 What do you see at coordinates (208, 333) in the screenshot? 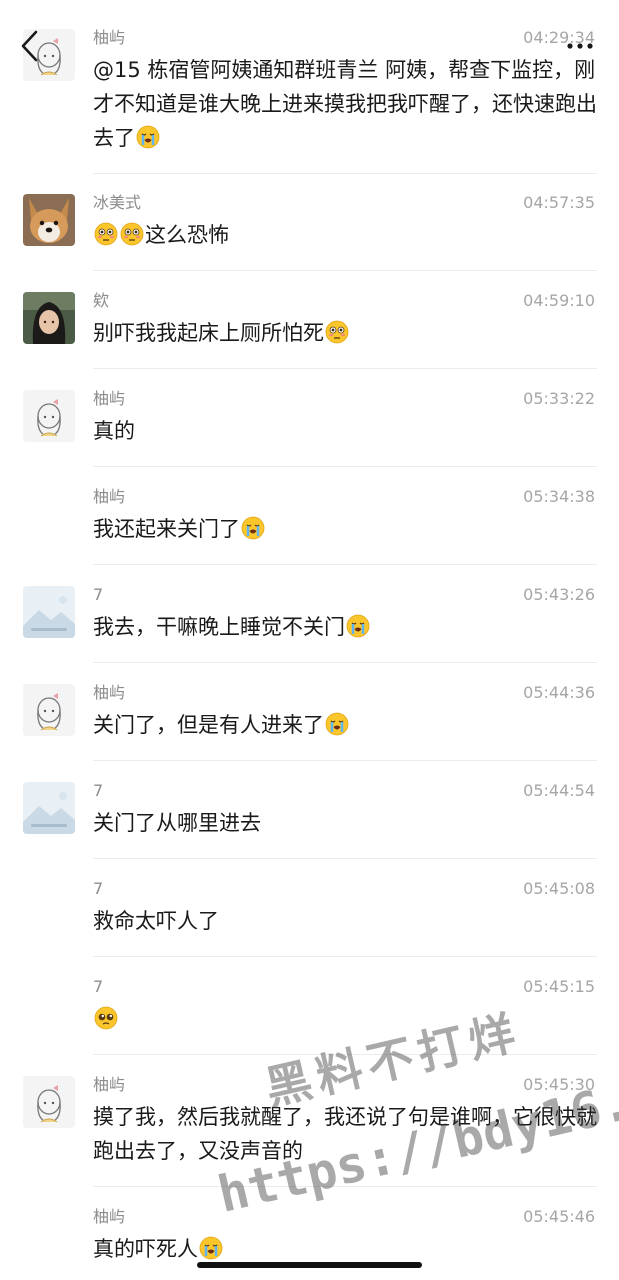
I see `message-text-content: 别吓我我起床上厕所怕死` at bounding box center [208, 333].